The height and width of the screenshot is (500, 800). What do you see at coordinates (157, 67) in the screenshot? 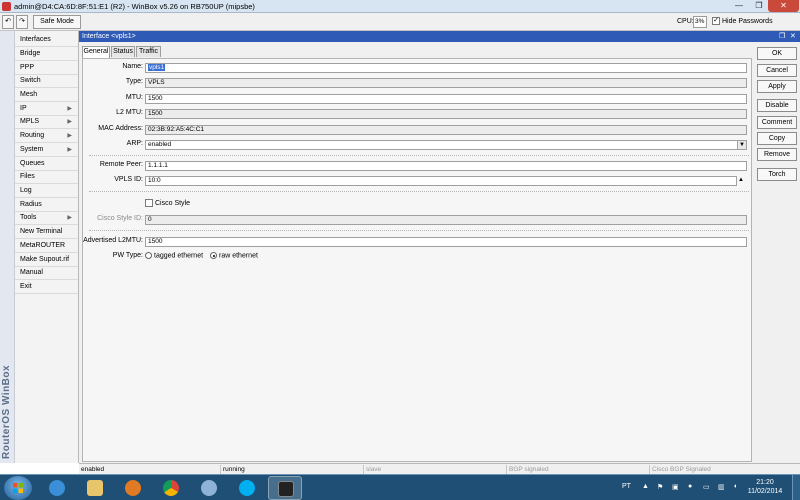
I see `name-value: vpls1` at bounding box center [157, 67].